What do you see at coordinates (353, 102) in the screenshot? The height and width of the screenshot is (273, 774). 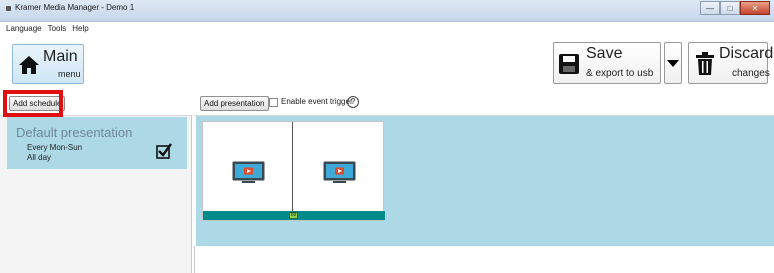 I see `help-icon: ?` at bounding box center [353, 102].